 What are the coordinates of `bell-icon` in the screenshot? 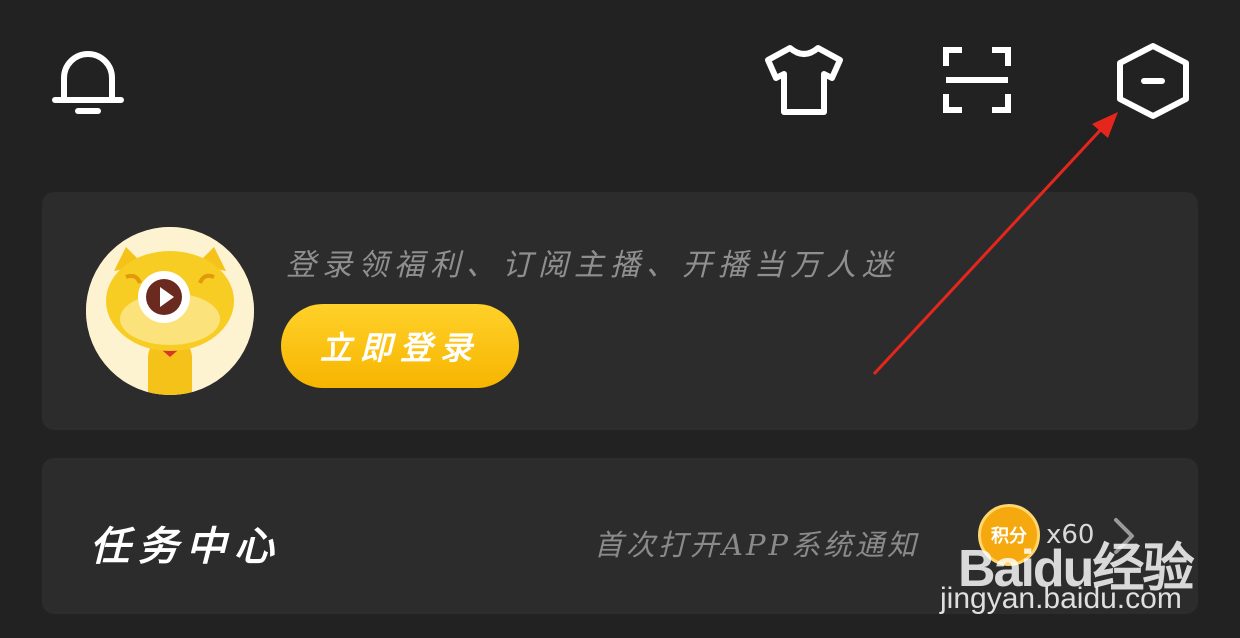 It's located at (88, 80).